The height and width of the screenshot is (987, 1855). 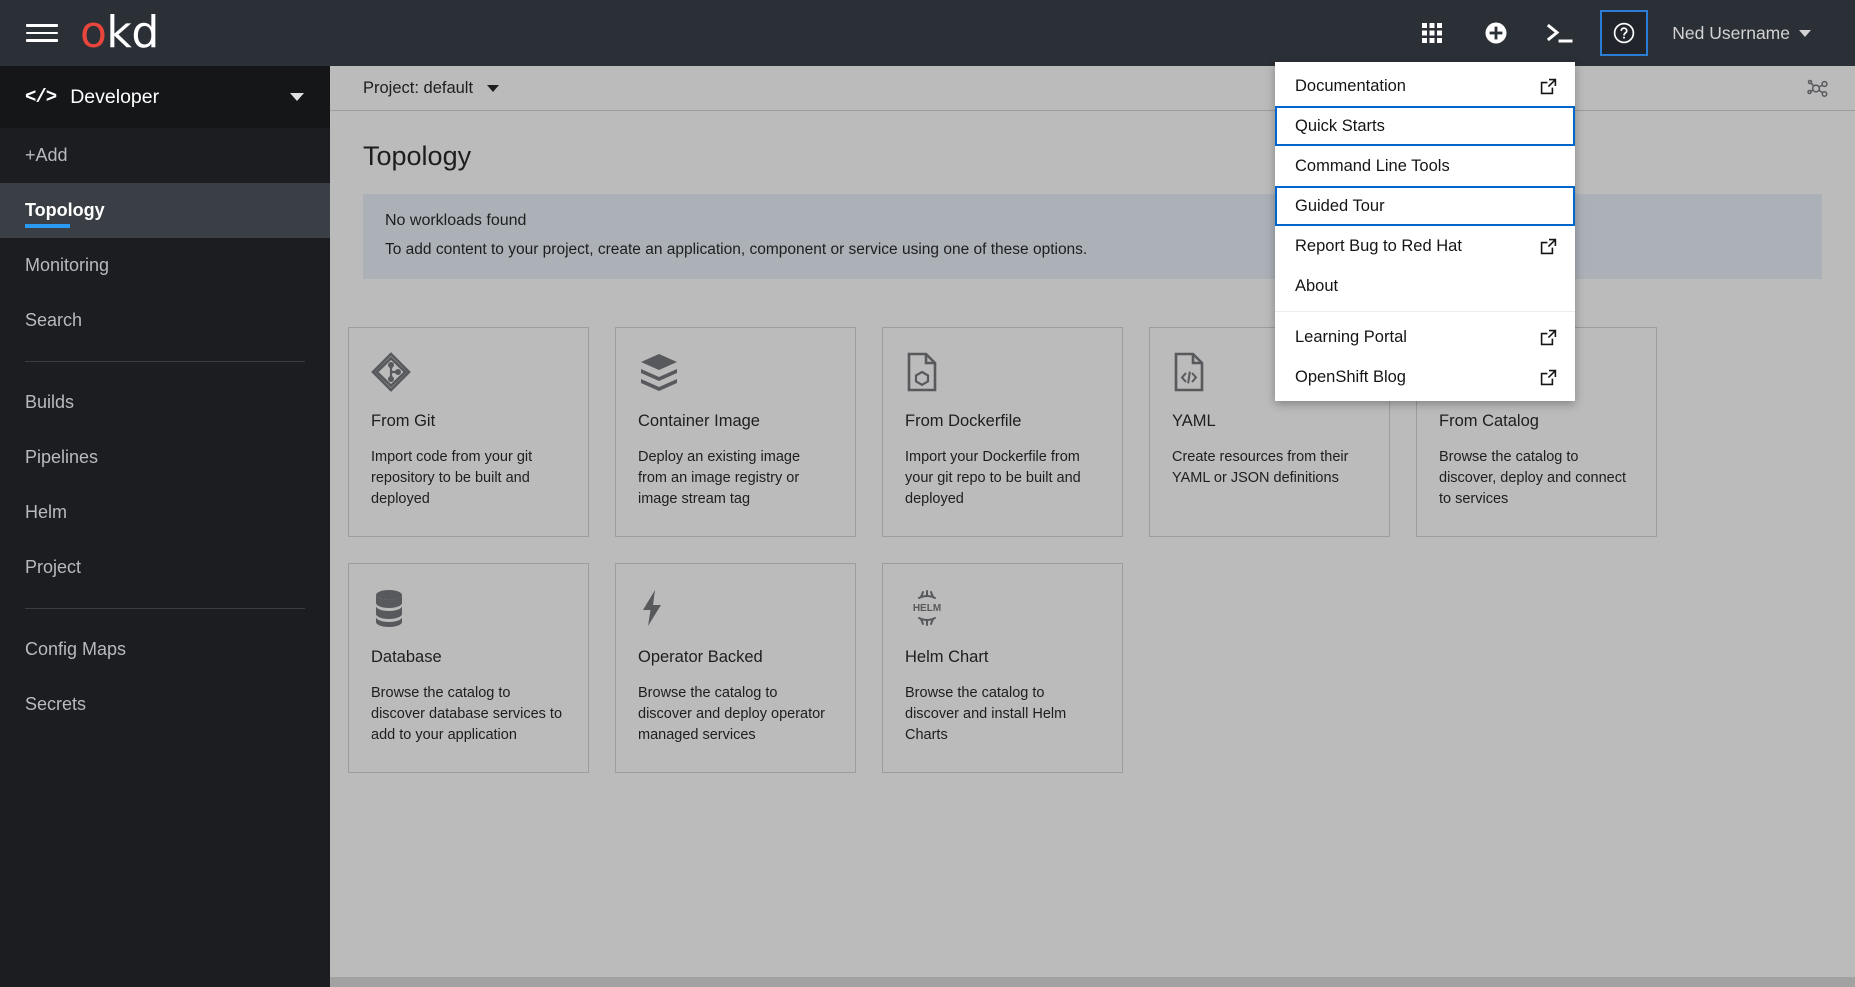 What do you see at coordinates (1425, 126) in the screenshot?
I see `menu-item-quick-starts: Quick Starts` at bounding box center [1425, 126].